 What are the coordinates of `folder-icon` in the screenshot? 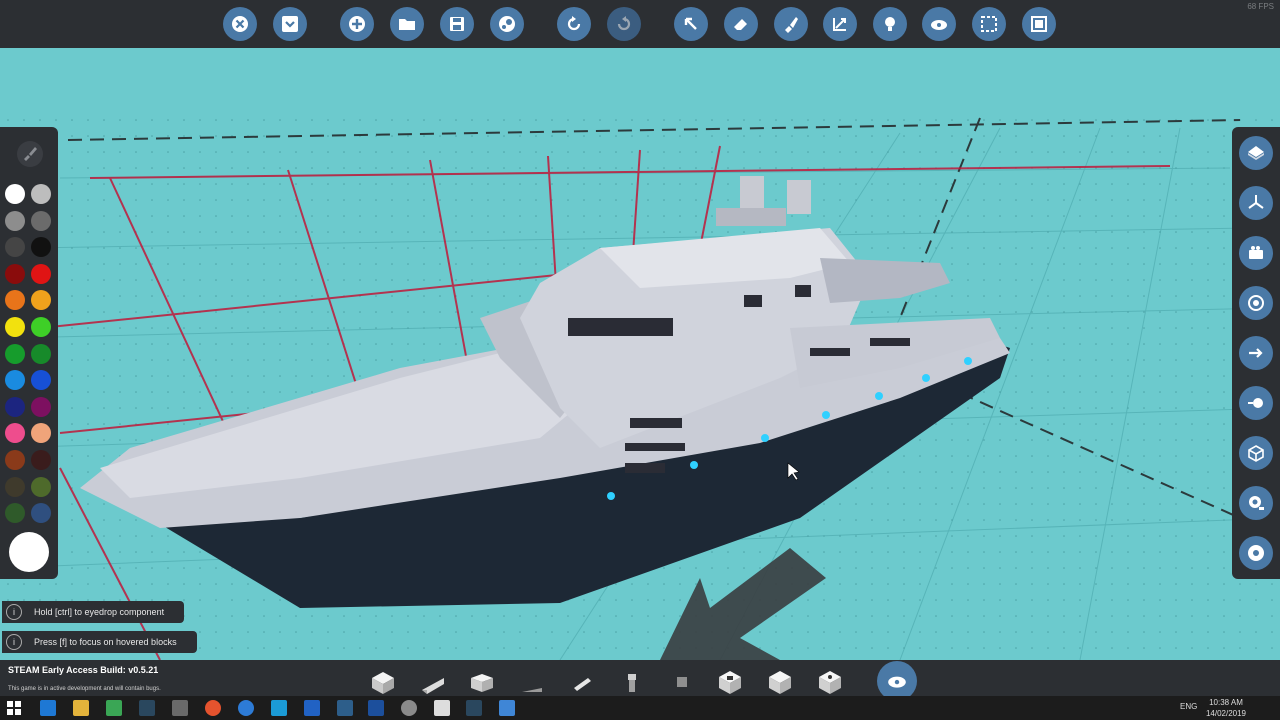 It's located at (407, 24).